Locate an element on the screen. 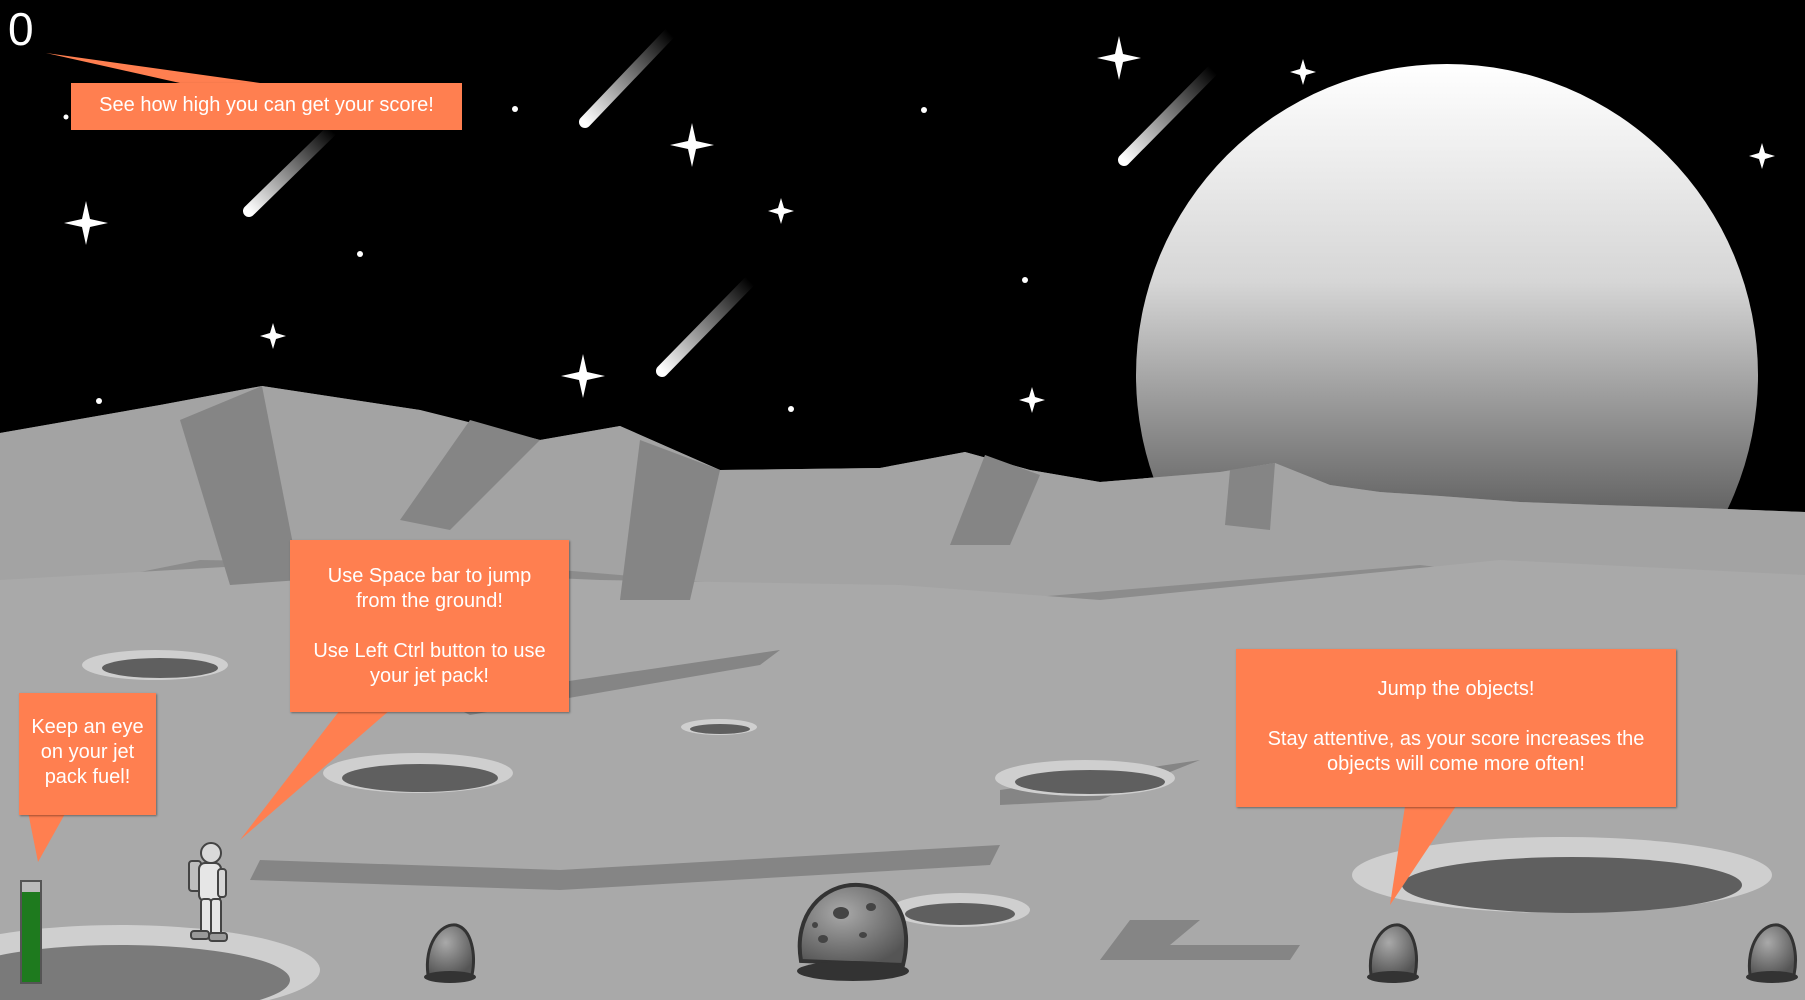 The width and height of the screenshot is (1805, 1000). tip-fuel-bubble: Keep an eye on your jet pack fuel! is located at coordinates (87, 754).